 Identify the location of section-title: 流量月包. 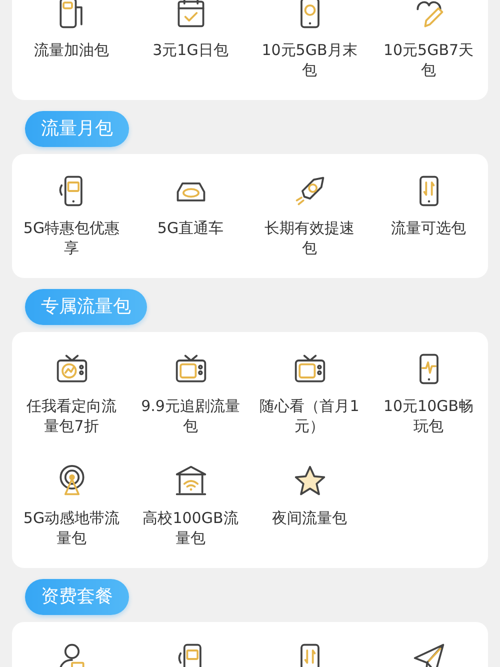
(77, 129).